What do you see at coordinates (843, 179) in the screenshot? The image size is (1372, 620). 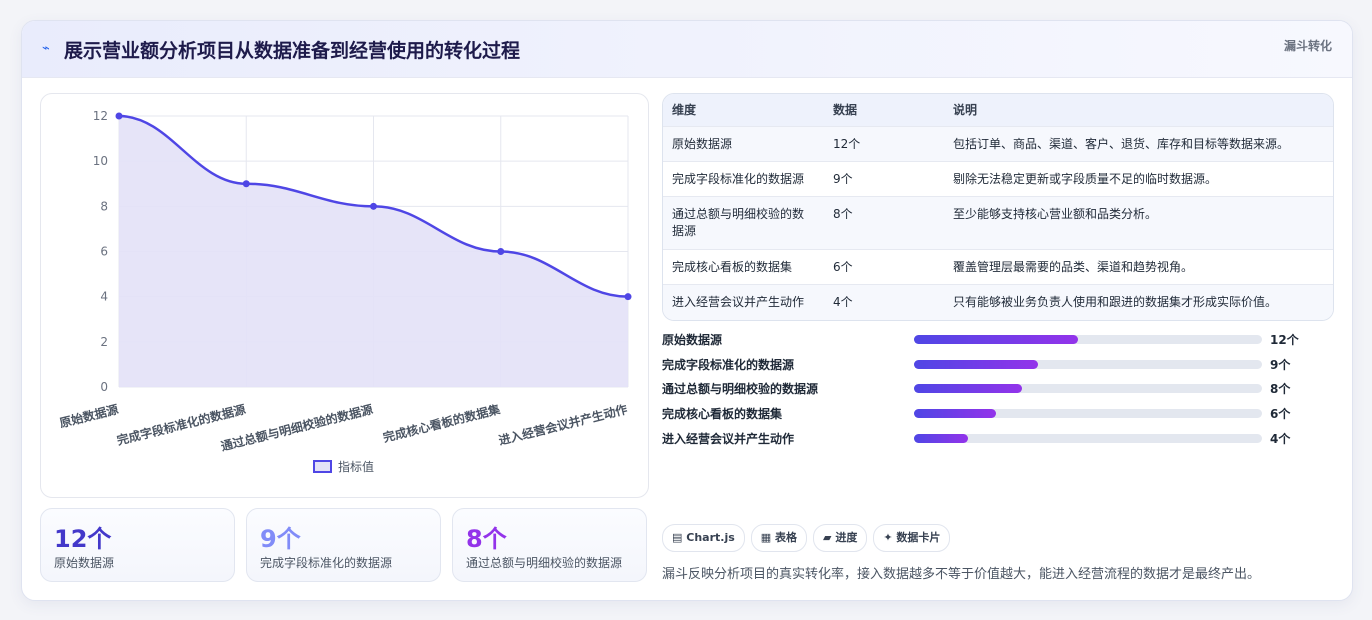 I see `table-cell: 9个` at bounding box center [843, 179].